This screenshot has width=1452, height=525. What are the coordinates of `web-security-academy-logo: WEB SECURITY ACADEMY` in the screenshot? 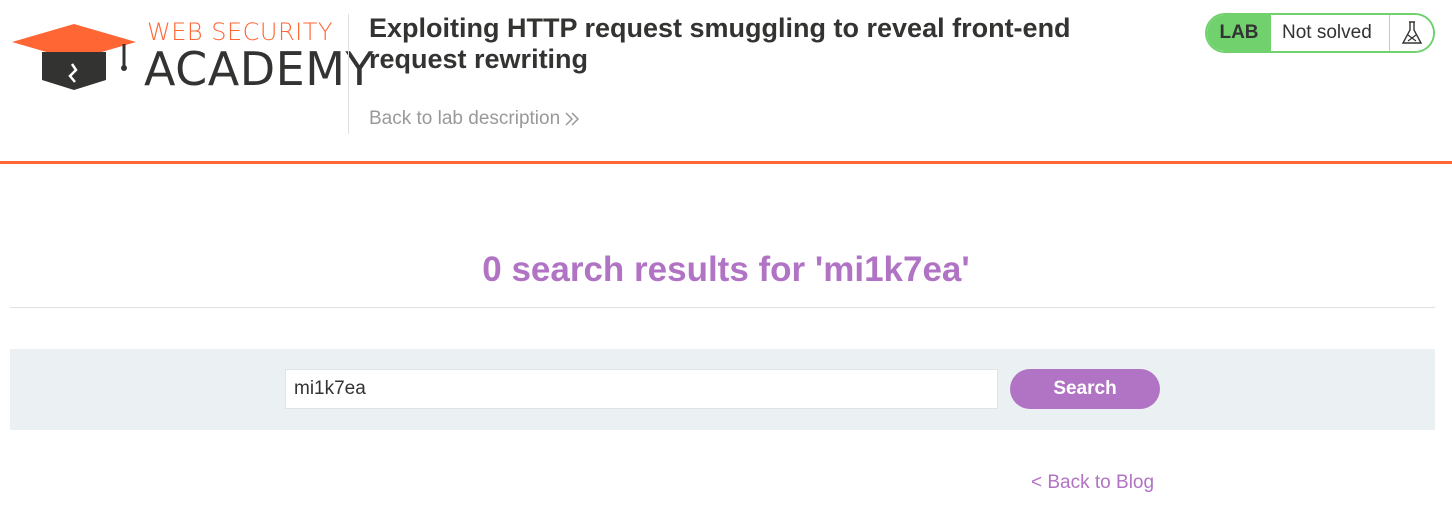 It's located at (193, 58).